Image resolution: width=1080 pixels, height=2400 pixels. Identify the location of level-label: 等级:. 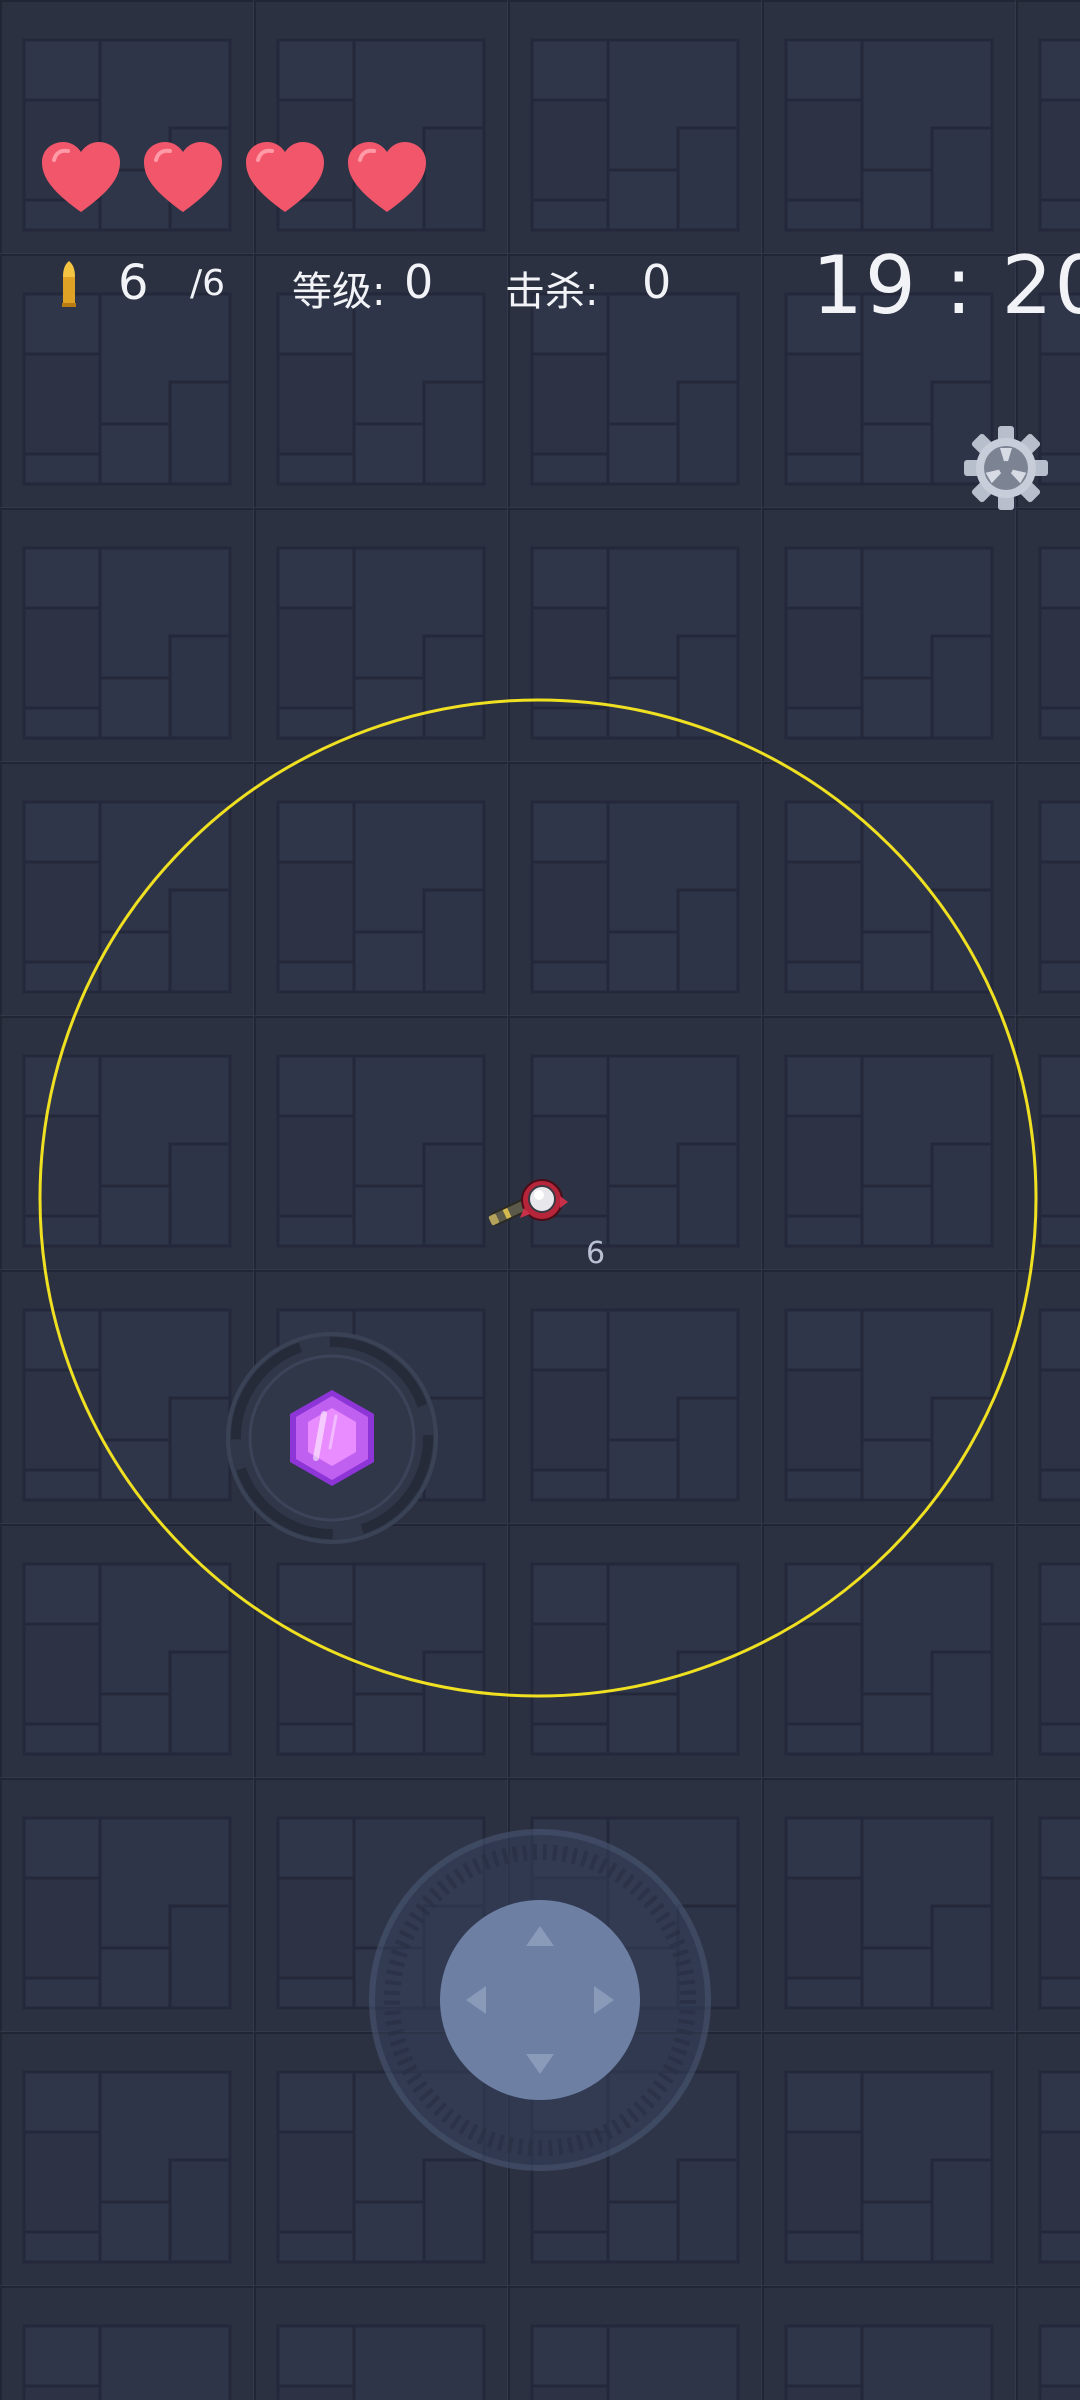
(339, 292).